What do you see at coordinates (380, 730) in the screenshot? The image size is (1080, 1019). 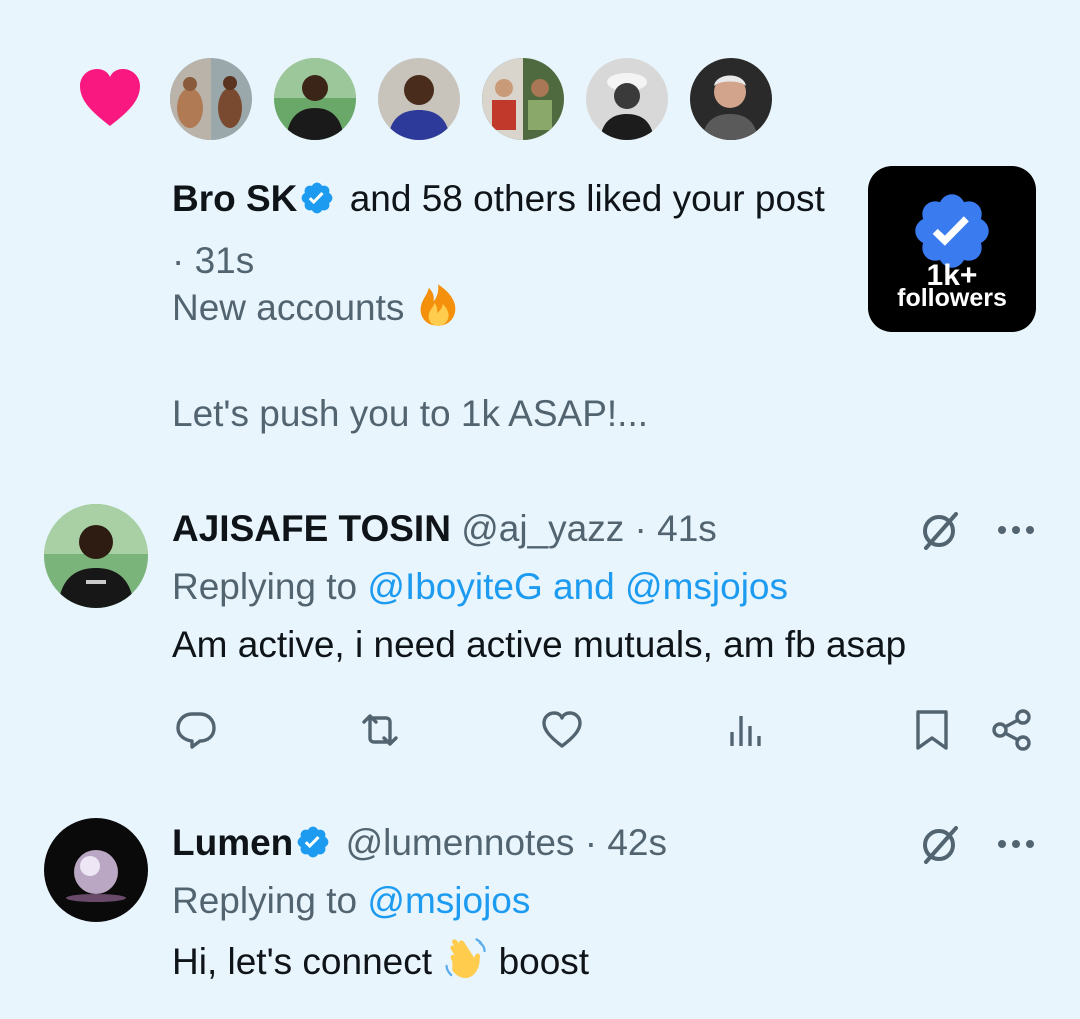 I see `retweet-icon` at bounding box center [380, 730].